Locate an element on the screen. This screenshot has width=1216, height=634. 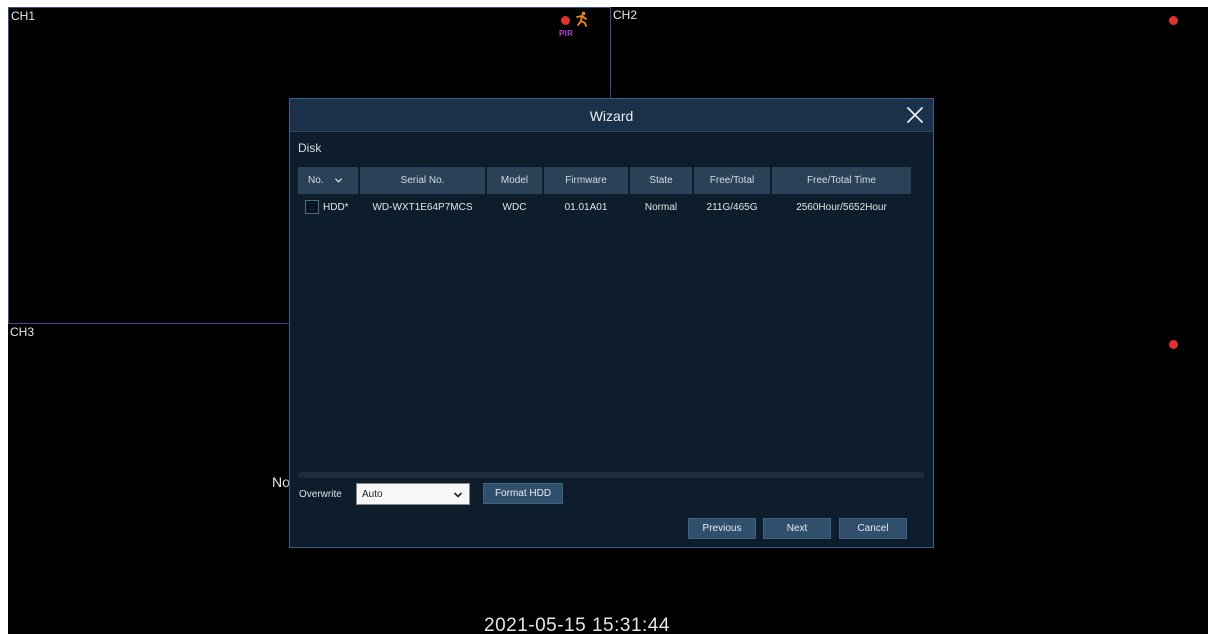
cell-no: HDD* is located at coordinates (328, 207).